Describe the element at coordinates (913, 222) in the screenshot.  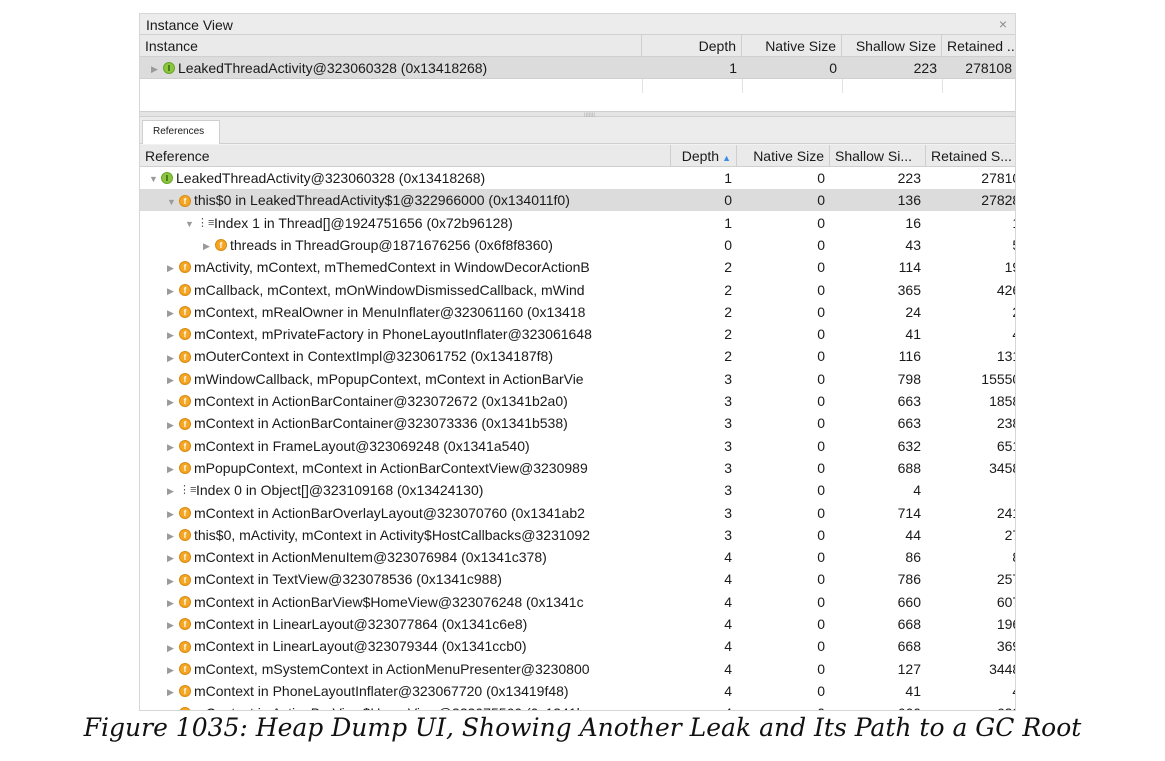
I see `reference-shallow-cell: 16` at that location.